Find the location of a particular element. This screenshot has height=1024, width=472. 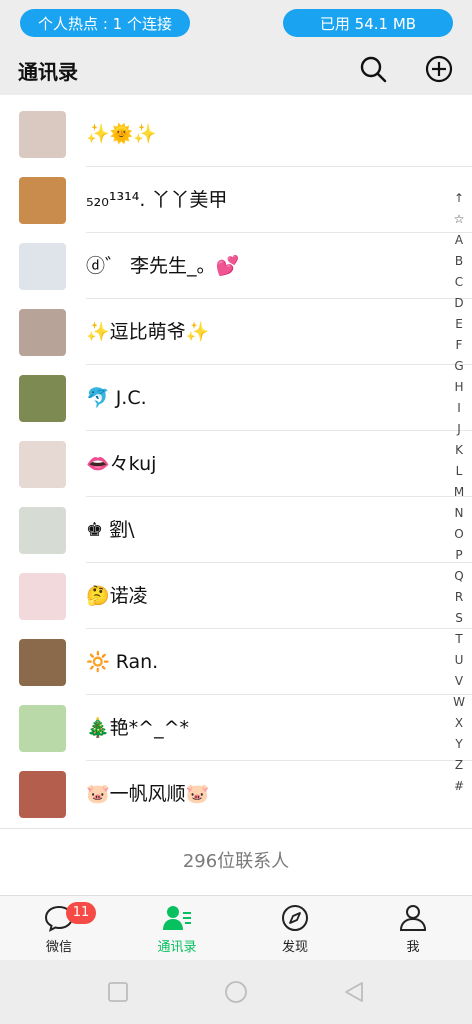

contact-row: ⓓ゛ 李先生_。💕 is located at coordinates (236, 266).